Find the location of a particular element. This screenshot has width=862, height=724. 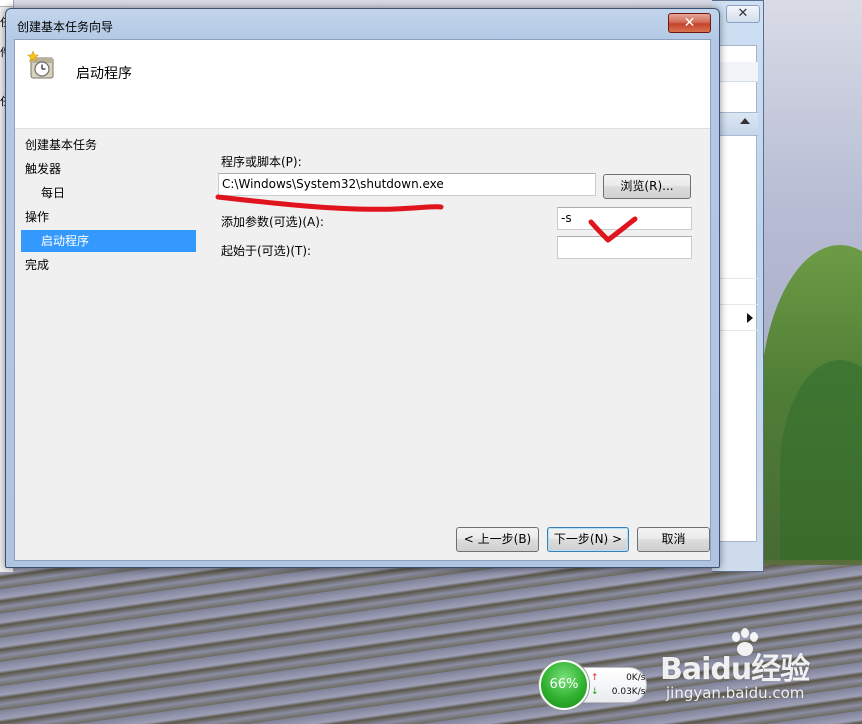

download-speed: ↓ 0.03K/s is located at coordinates (618, 692).